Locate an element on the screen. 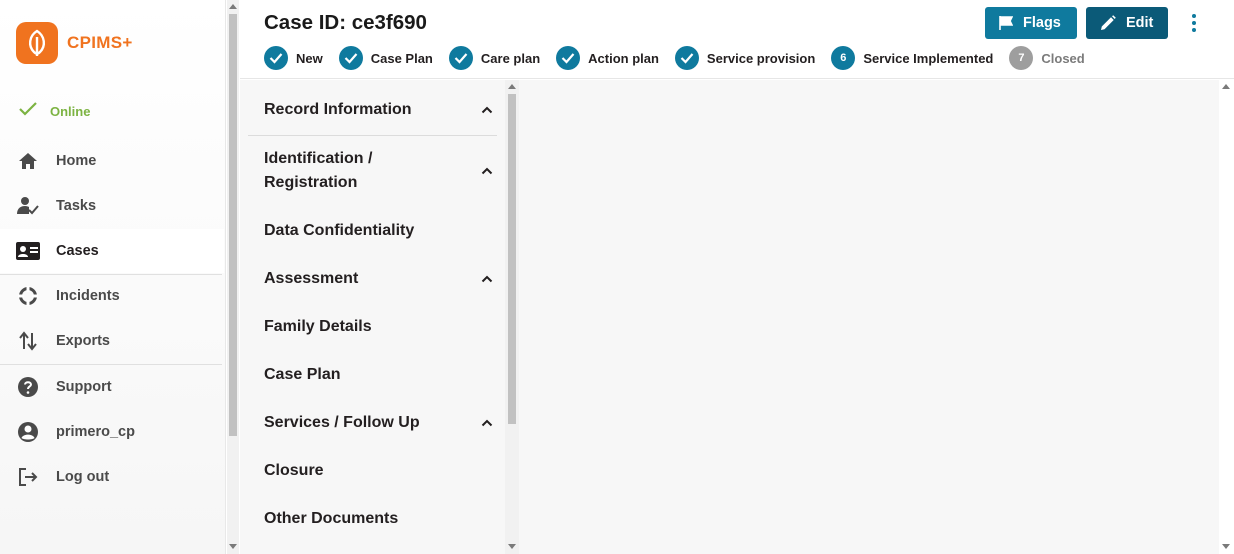  nav-item-tasks: Tasks is located at coordinates (112, 206).